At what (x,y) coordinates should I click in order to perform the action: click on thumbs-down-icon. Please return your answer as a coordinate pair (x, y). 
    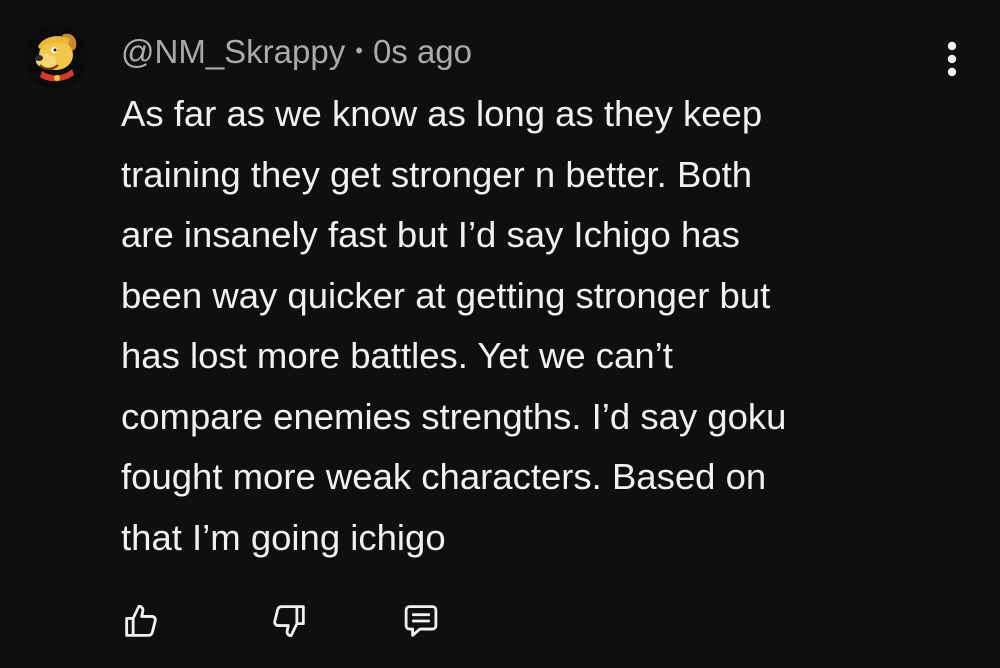
    Looking at the image, I should click on (289, 621).